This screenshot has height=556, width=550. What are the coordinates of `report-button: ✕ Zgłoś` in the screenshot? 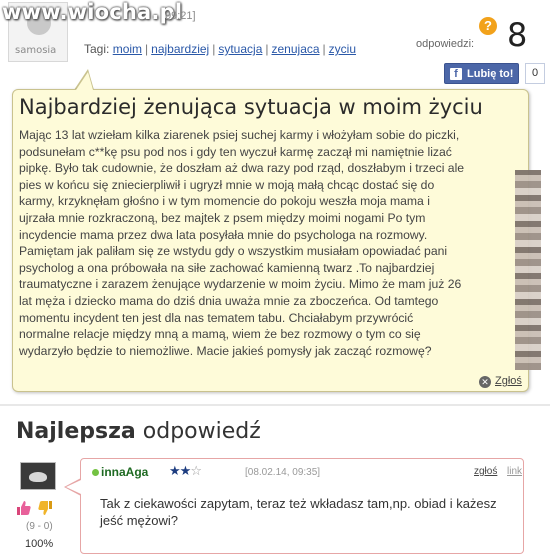 It's located at (500, 381).